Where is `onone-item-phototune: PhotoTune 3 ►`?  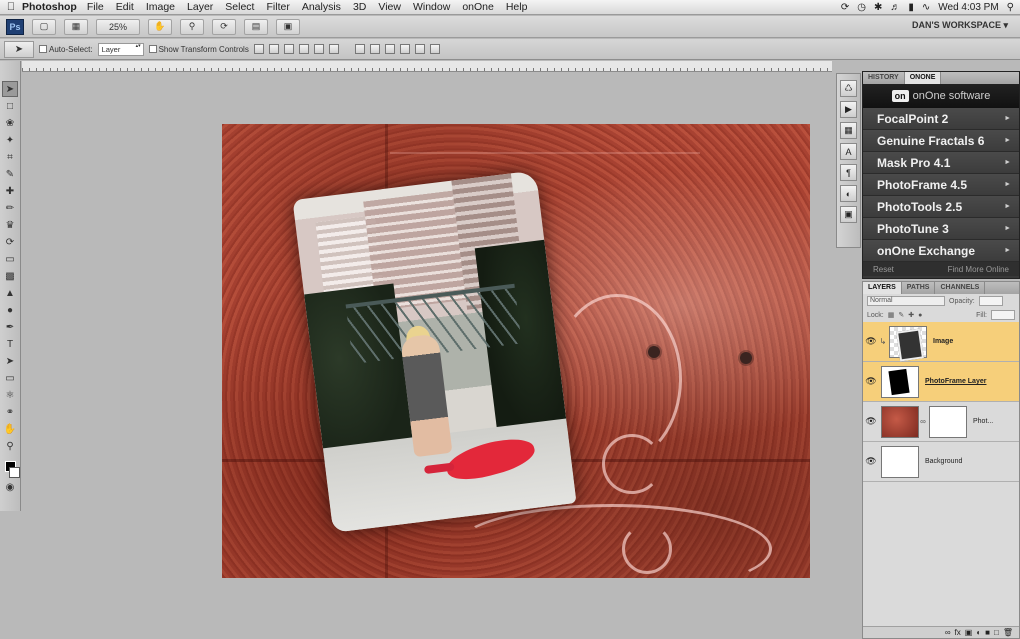
onone-item-phototune: PhotoTune 3 ► is located at coordinates (941, 229).